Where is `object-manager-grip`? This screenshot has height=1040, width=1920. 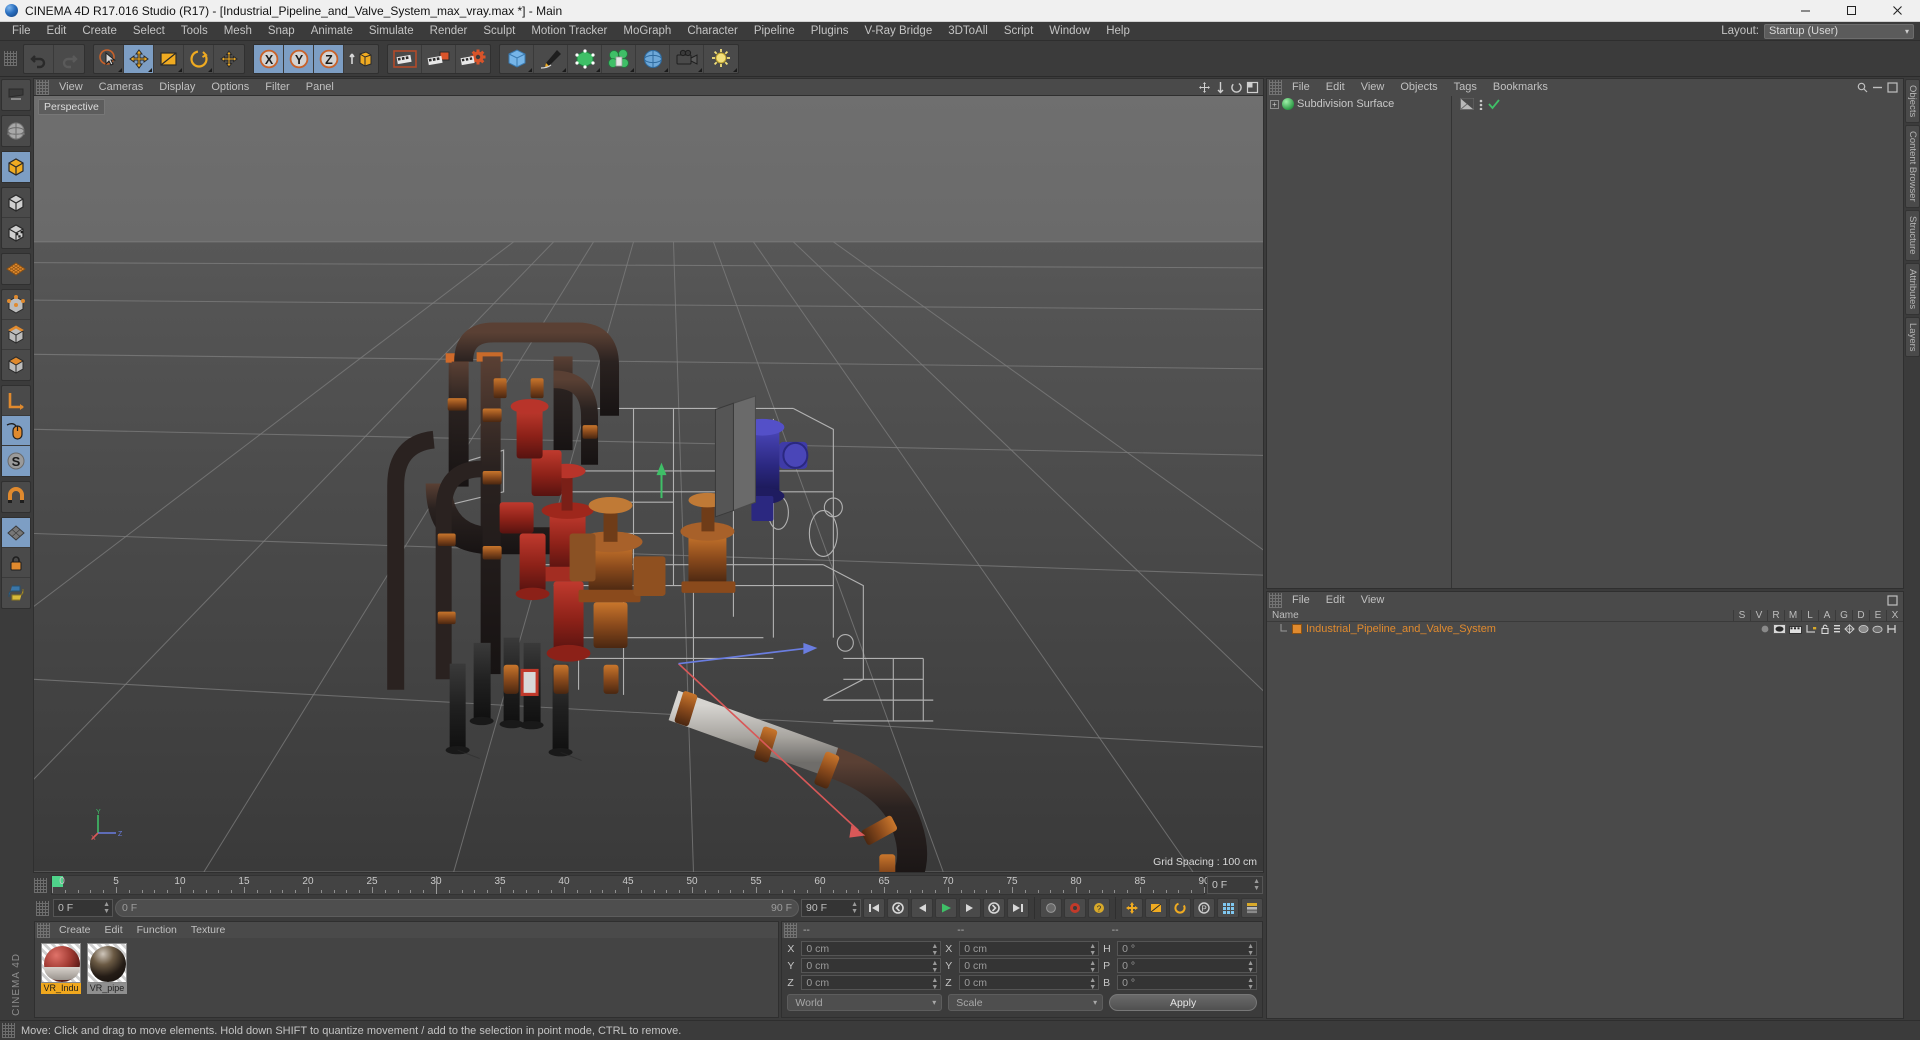 object-manager-grip is located at coordinates (1275, 87).